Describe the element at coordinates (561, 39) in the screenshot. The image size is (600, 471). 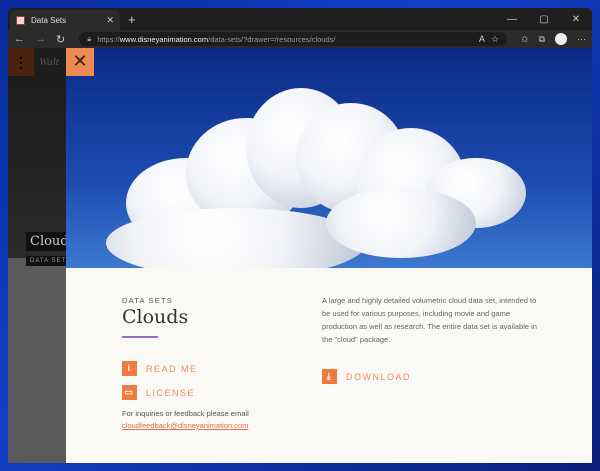
I see `profile-avatar` at that location.